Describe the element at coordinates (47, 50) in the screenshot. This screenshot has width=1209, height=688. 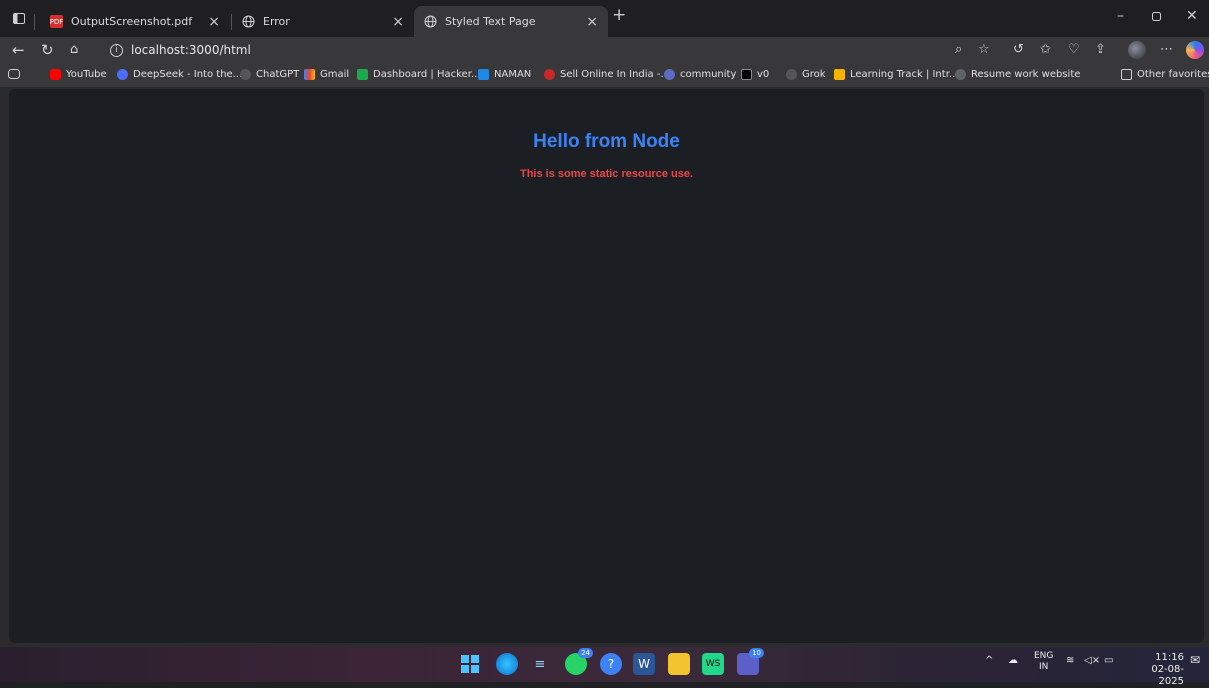
I see `reload-icon: ↻` at that location.